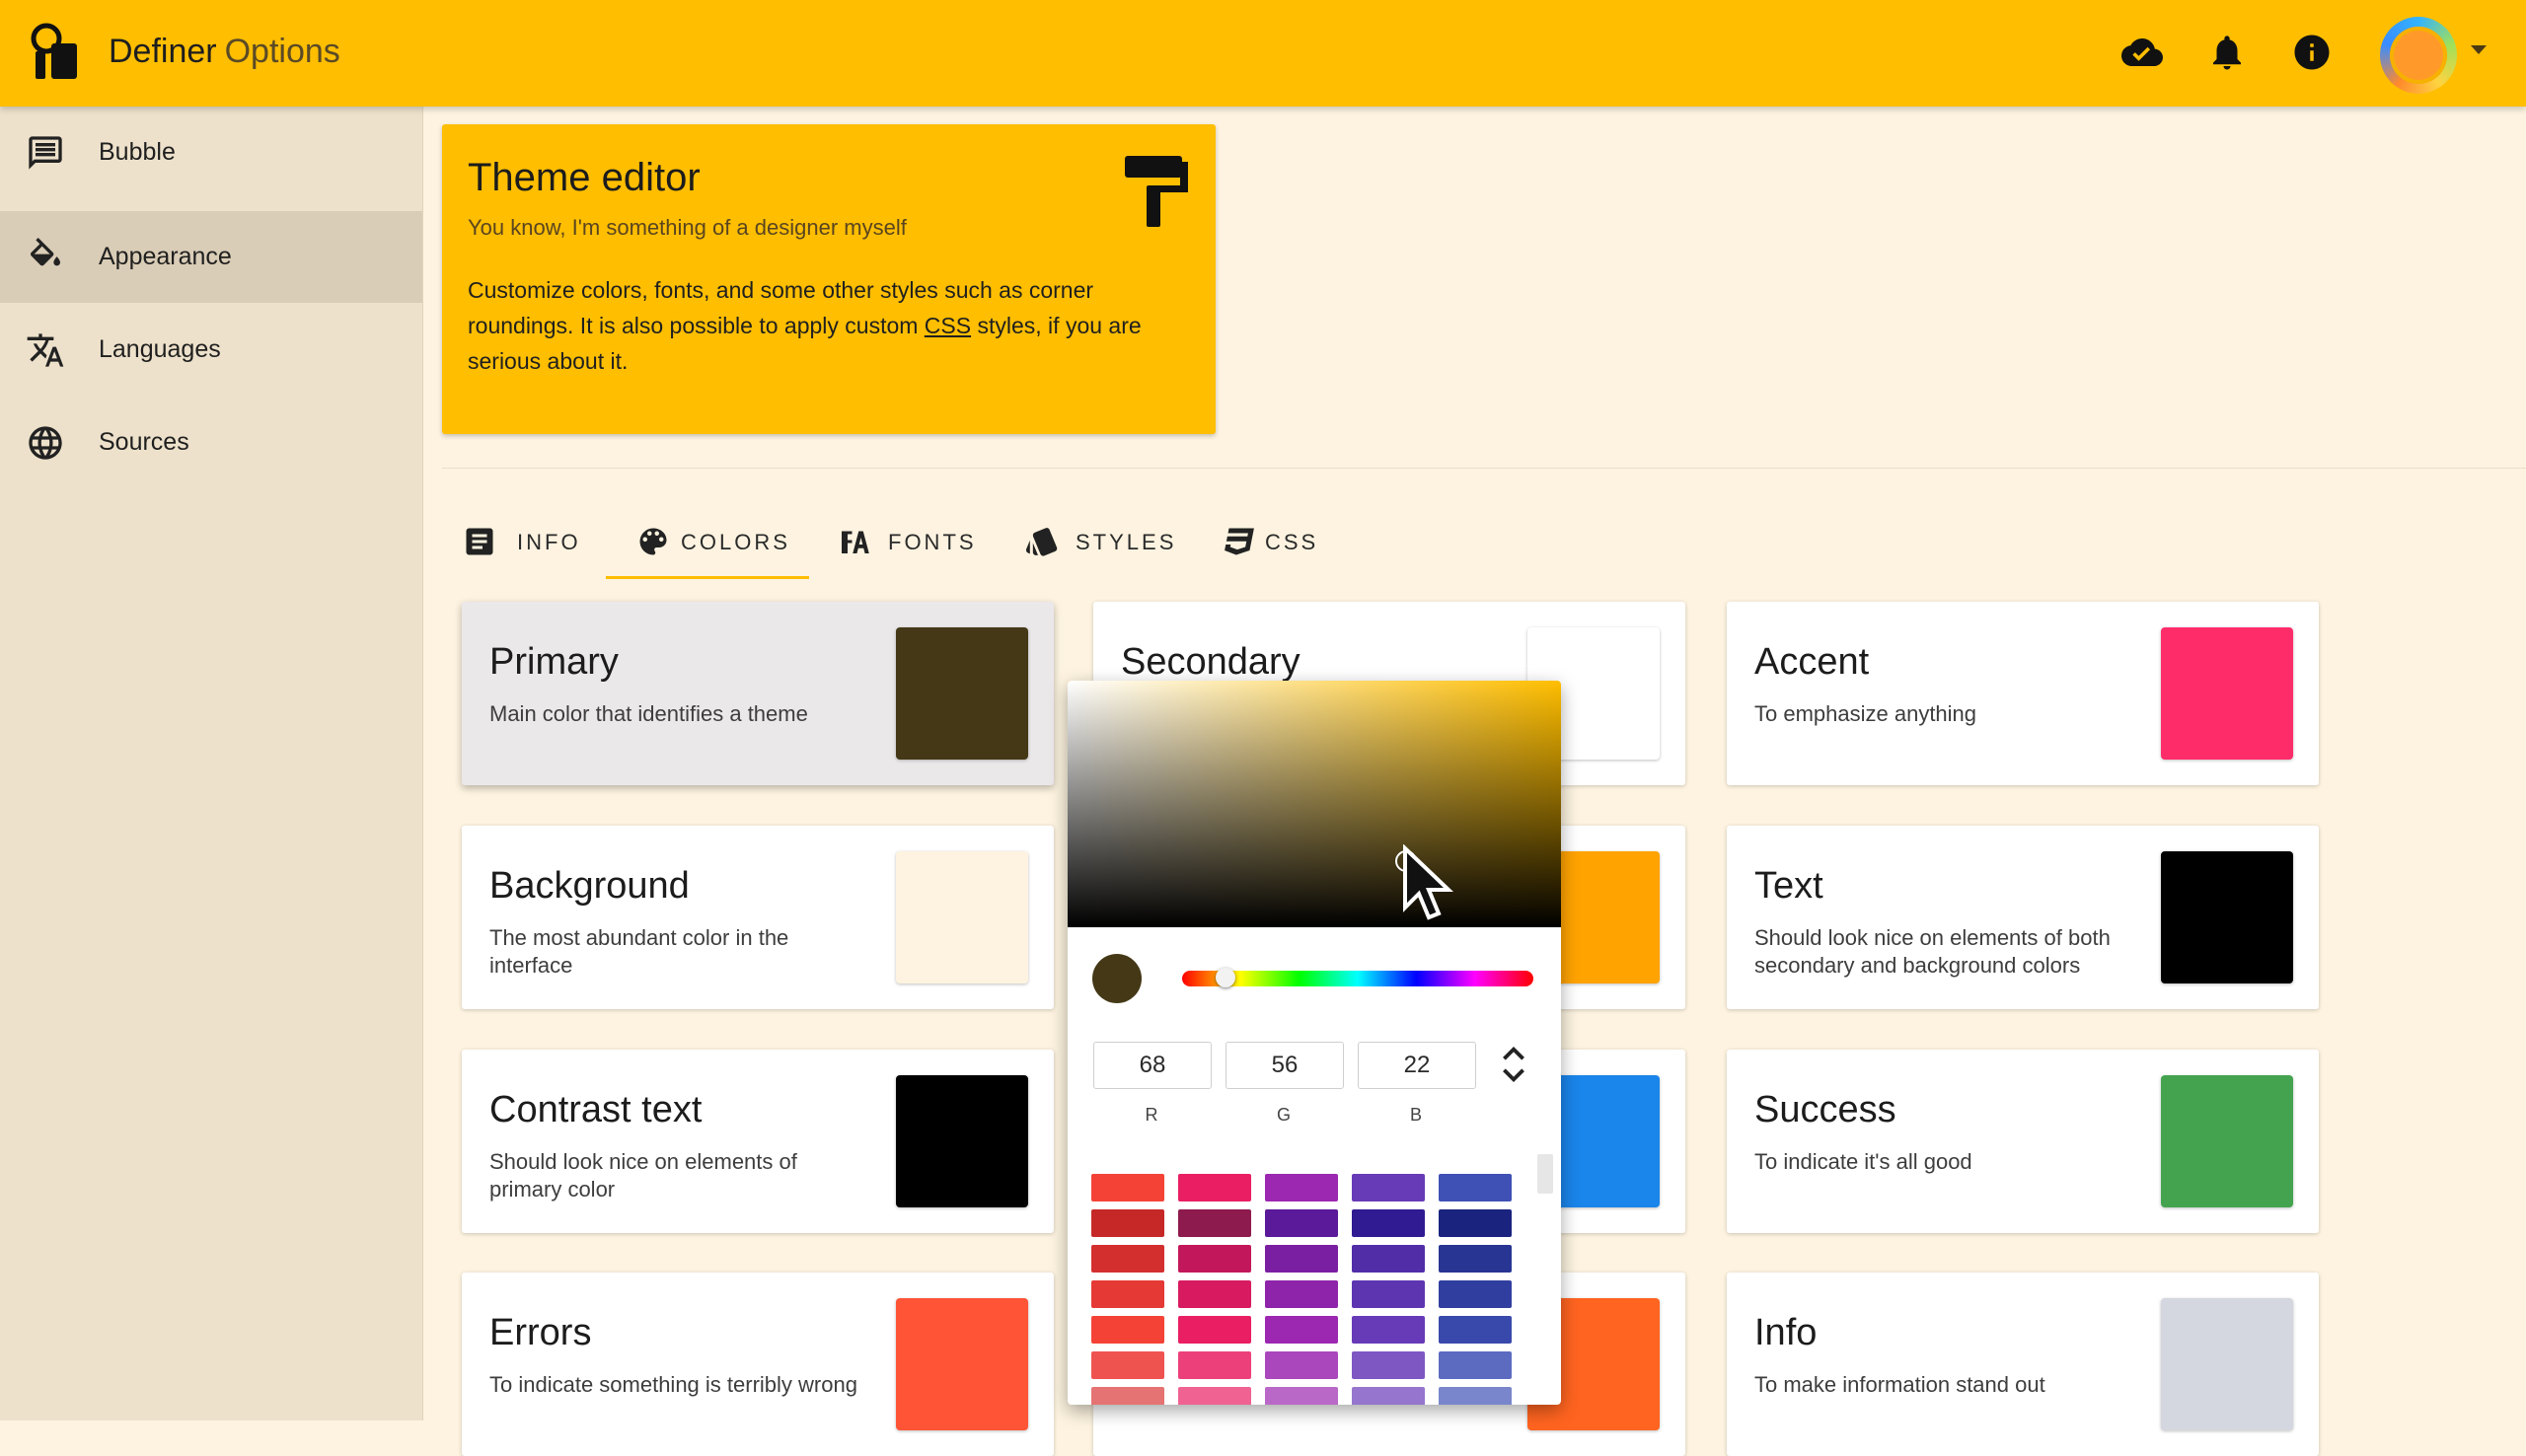 The width and height of the screenshot is (2526, 1456). I want to click on tab-colors: COLORS, so click(719, 542).